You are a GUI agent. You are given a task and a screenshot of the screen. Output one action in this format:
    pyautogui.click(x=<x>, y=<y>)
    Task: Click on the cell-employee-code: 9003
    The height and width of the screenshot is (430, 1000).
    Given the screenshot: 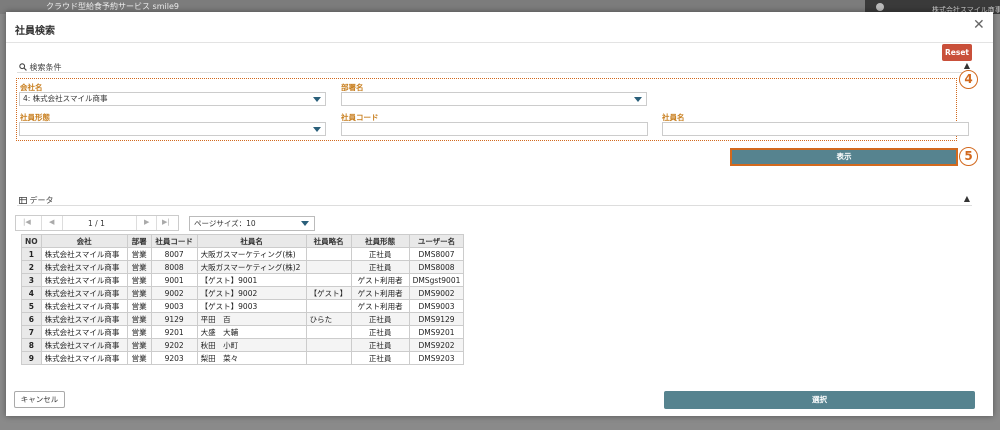 What is the action you would take?
    pyautogui.click(x=174, y=306)
    